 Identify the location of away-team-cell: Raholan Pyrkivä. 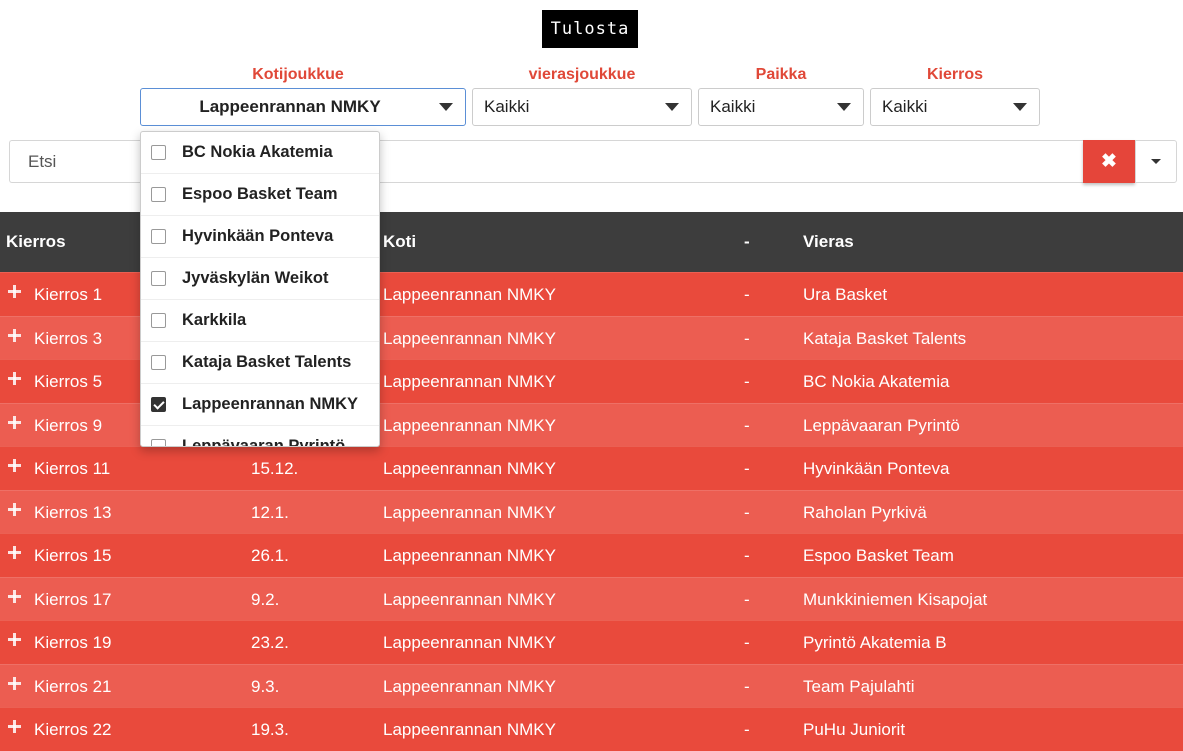
(865, 512).